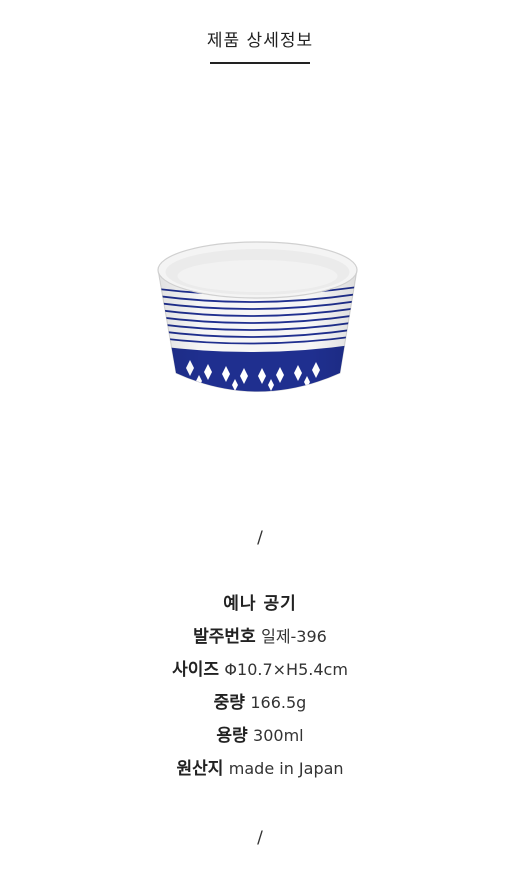  What do you see at coordinates (286, 768) in the screenshot?
I see `spec-value: made in Japan` at bounding box center [286, 768].